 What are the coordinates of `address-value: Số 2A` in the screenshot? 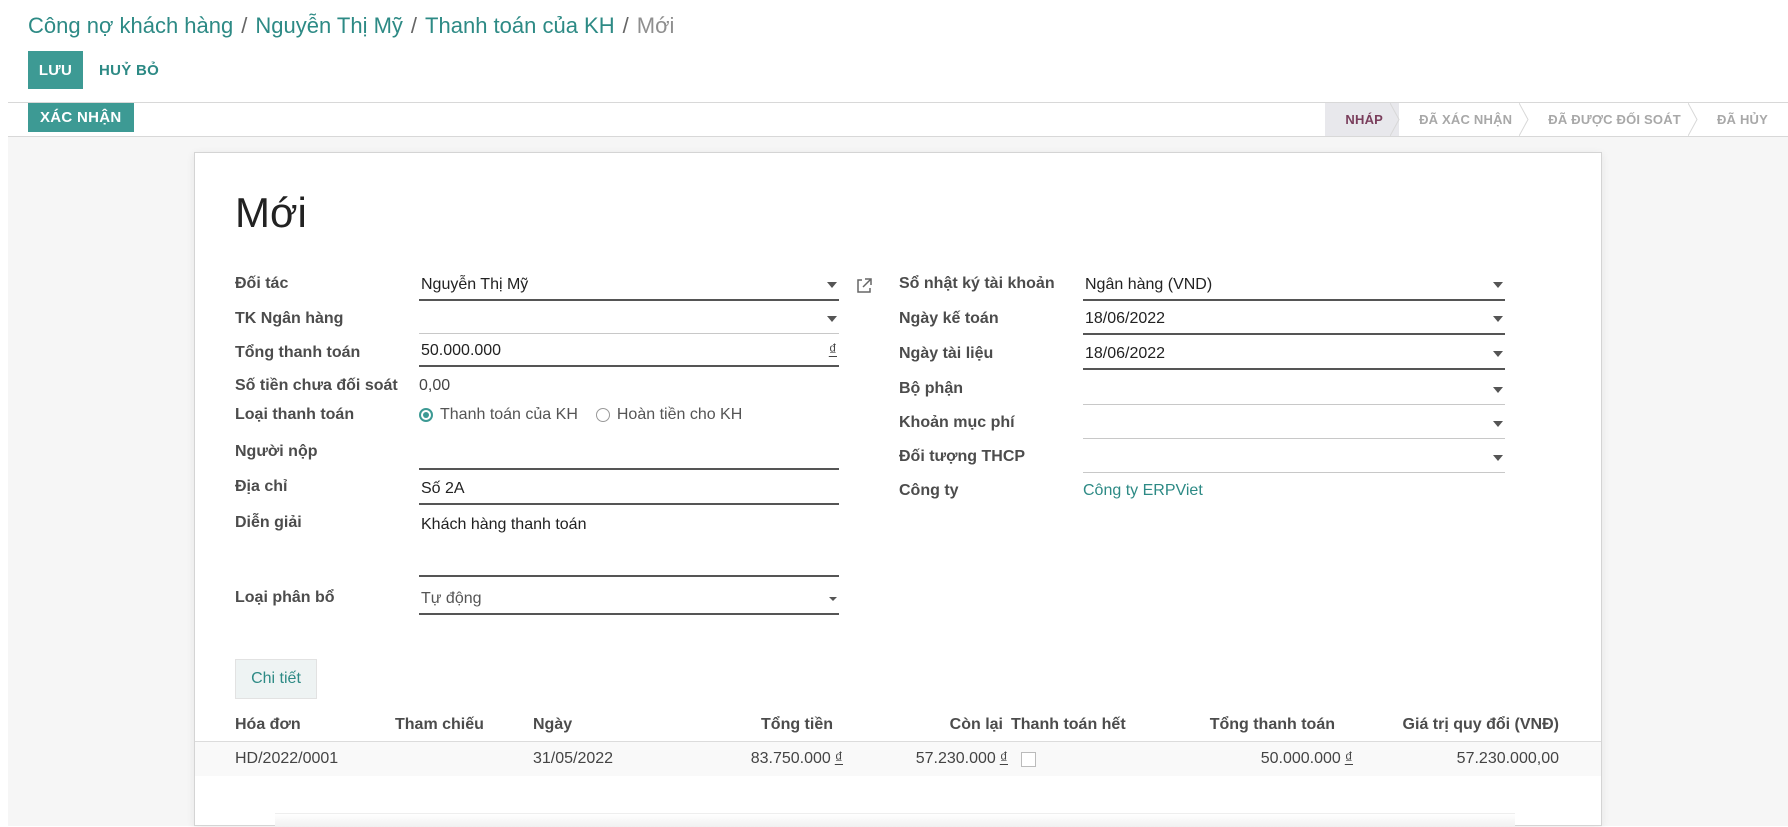 It's located at (443, 488).